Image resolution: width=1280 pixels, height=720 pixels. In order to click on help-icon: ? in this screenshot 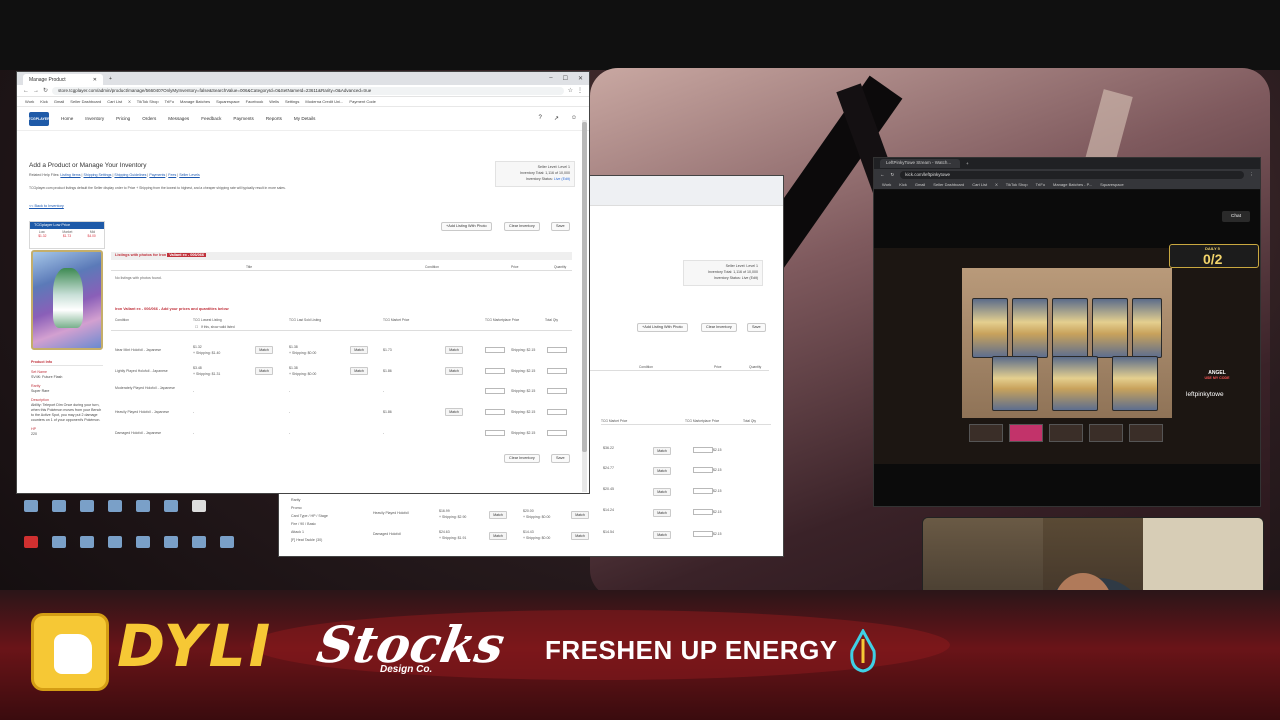, I will do `click(539, 118)`.